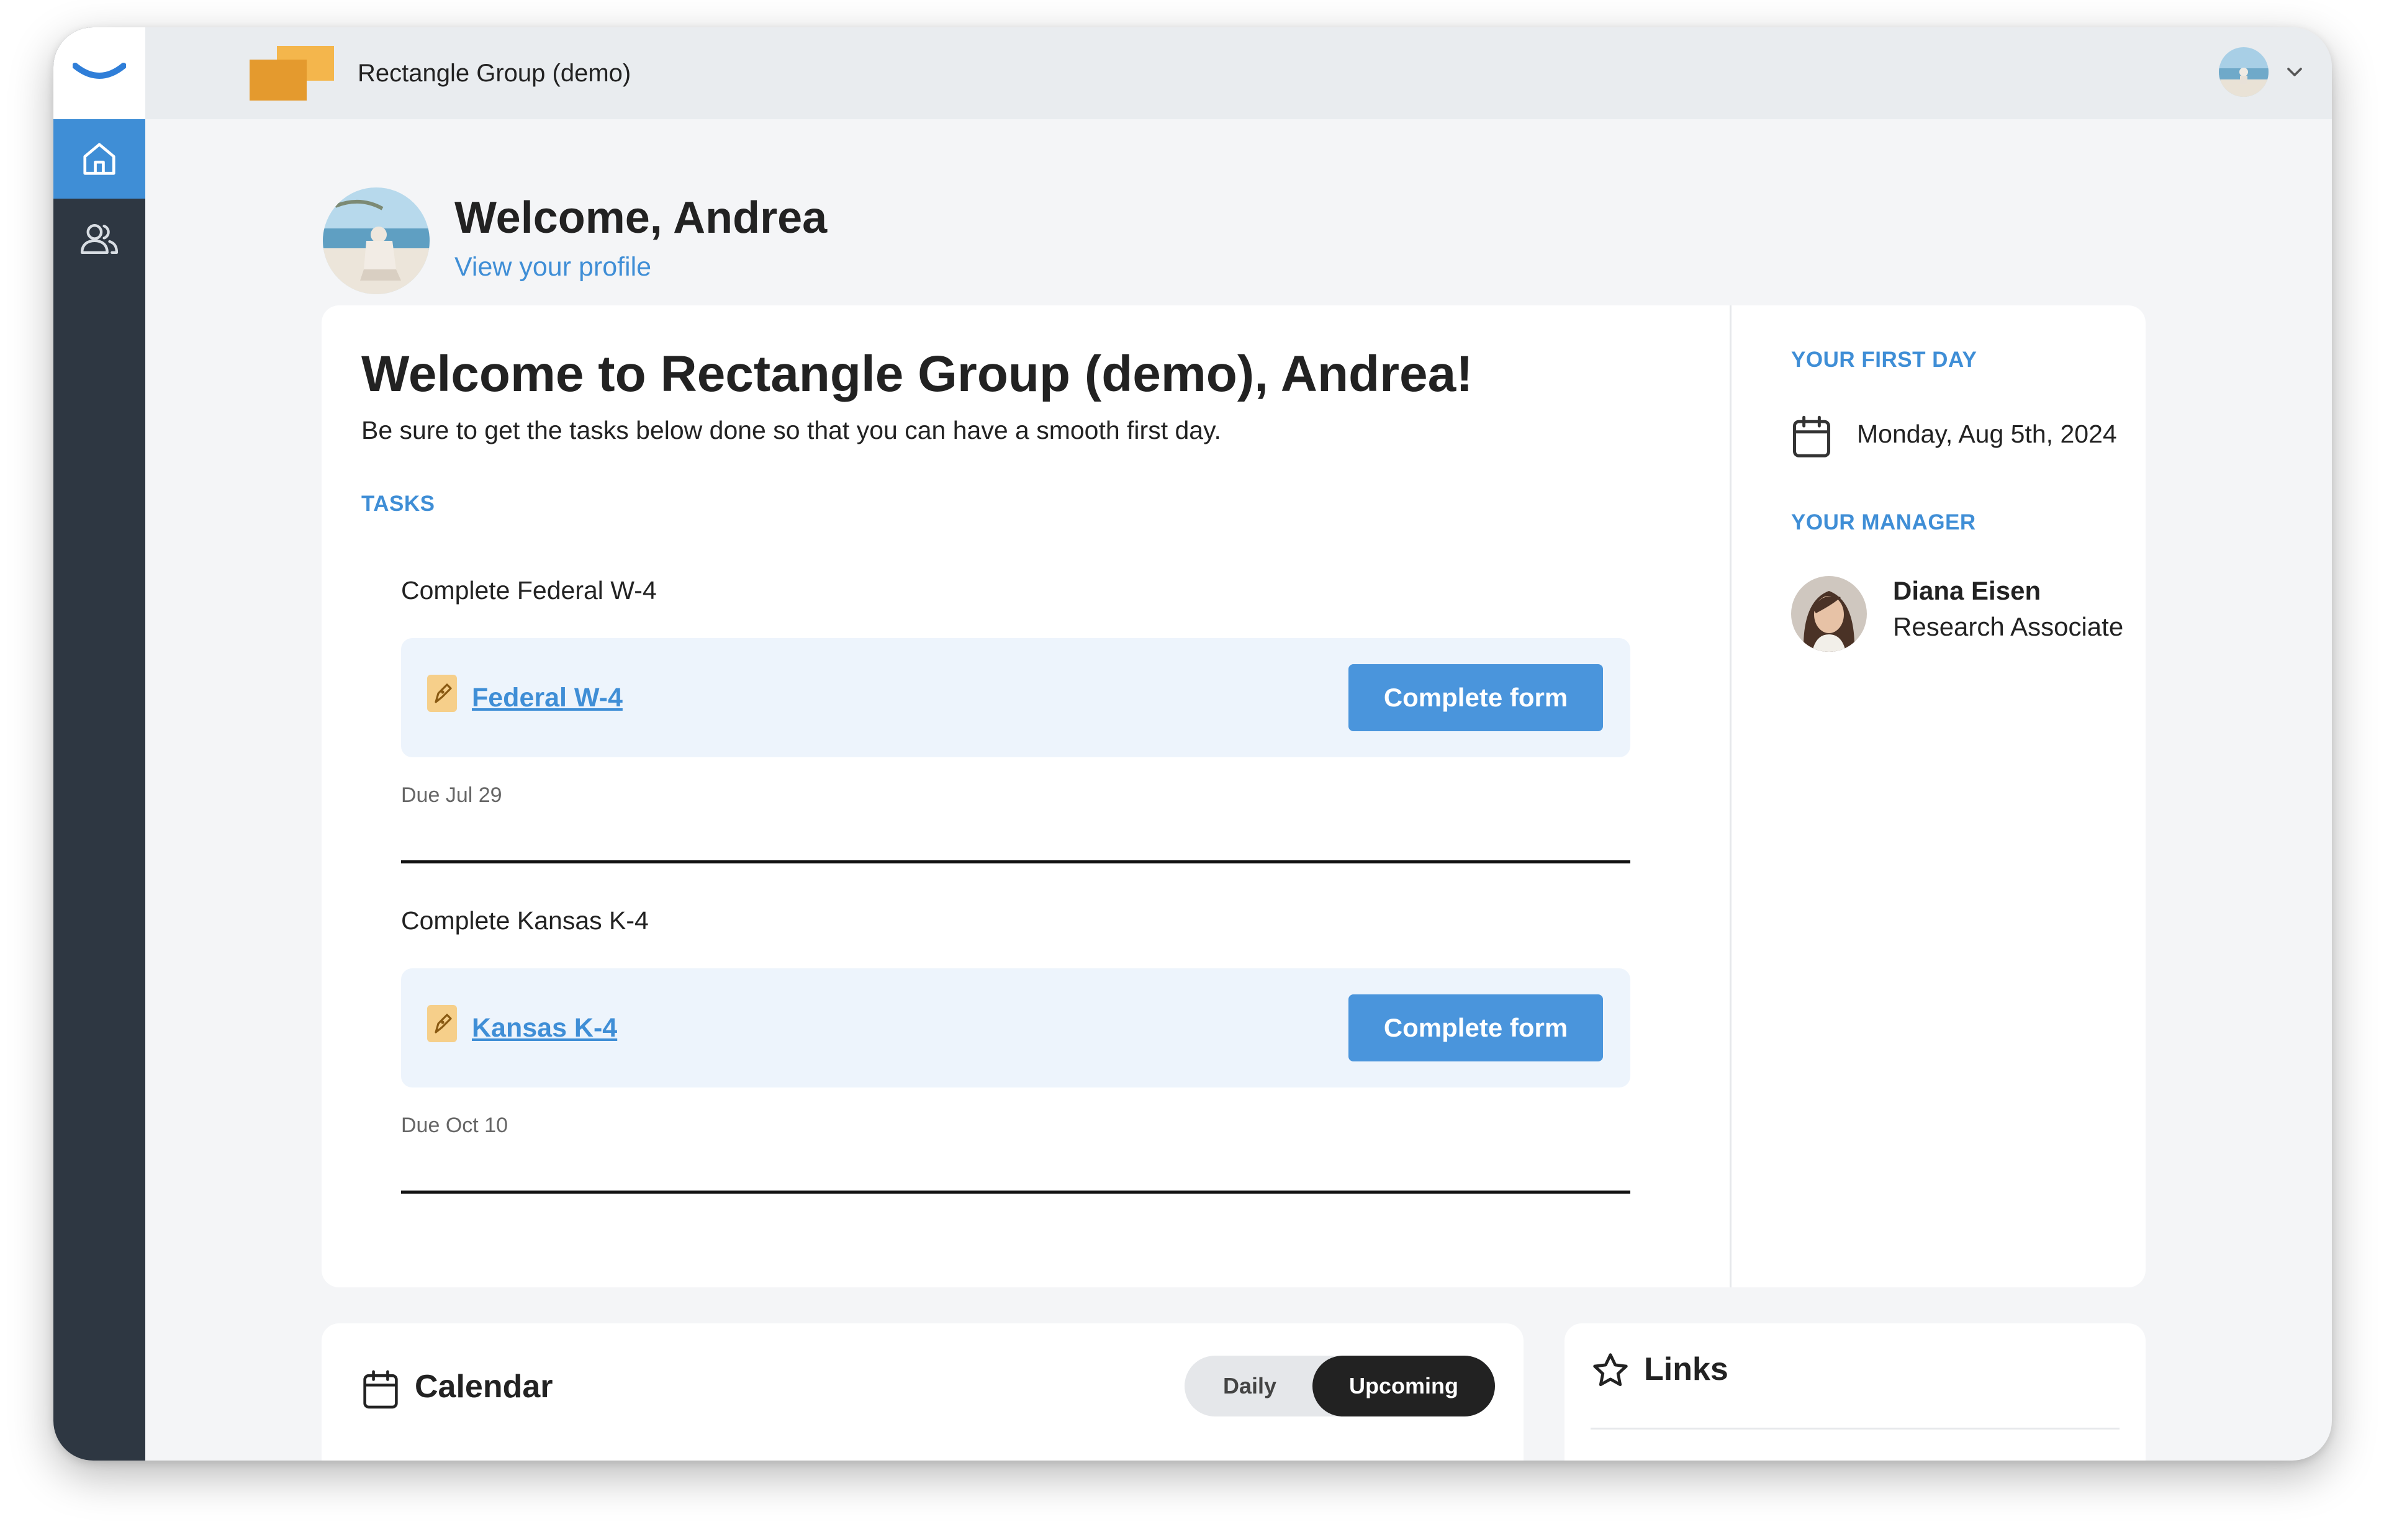 The image size is (2384, 1540). Describe the element at coordinates (1883, 522) in the screenshot. I see `manager-label: YOUR MANAGER` at that location.